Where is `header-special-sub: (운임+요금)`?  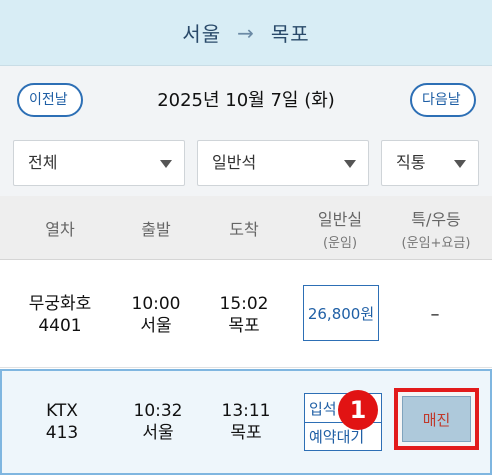
header-special-sub: (운임+요금) is located at coordinates (436, 243).